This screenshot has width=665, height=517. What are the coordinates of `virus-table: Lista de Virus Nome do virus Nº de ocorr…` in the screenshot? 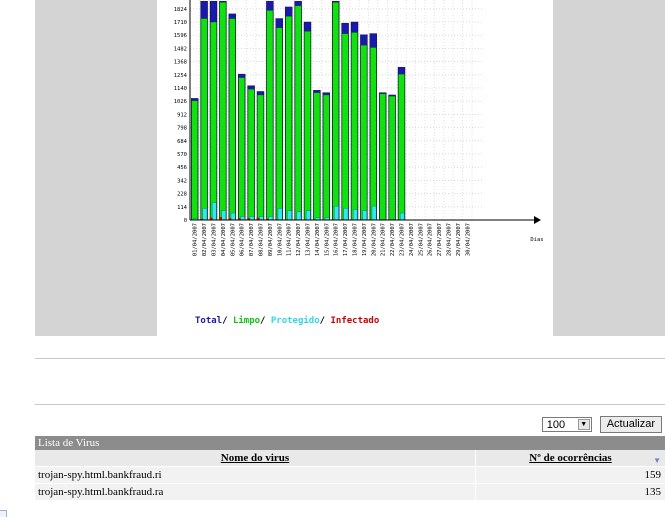 It's located at (350, 468).